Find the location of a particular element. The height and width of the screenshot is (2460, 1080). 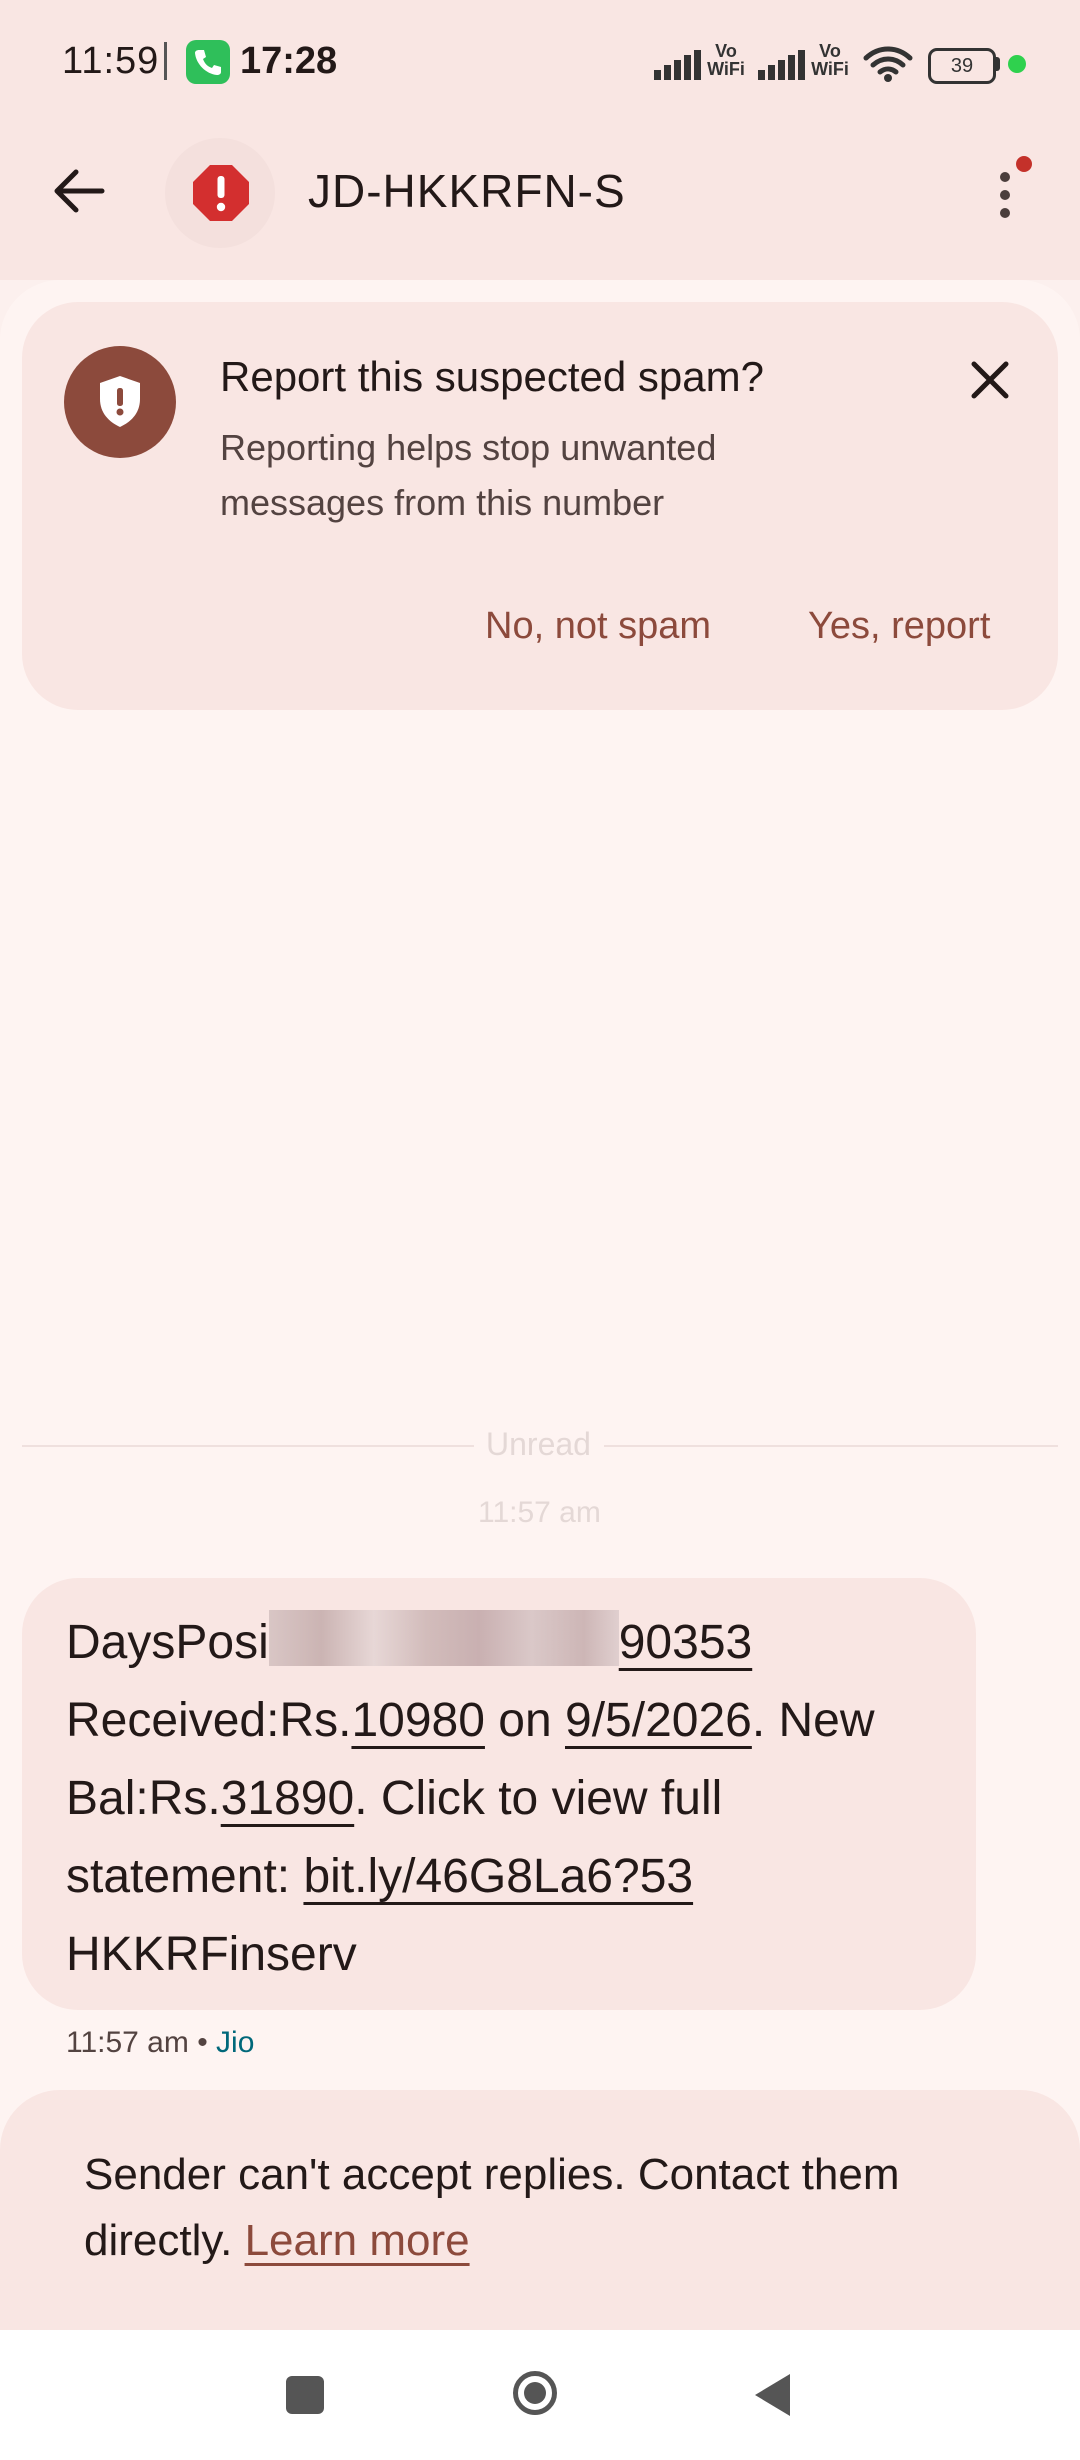

on-label: on is located at coordinates (524, 1720).